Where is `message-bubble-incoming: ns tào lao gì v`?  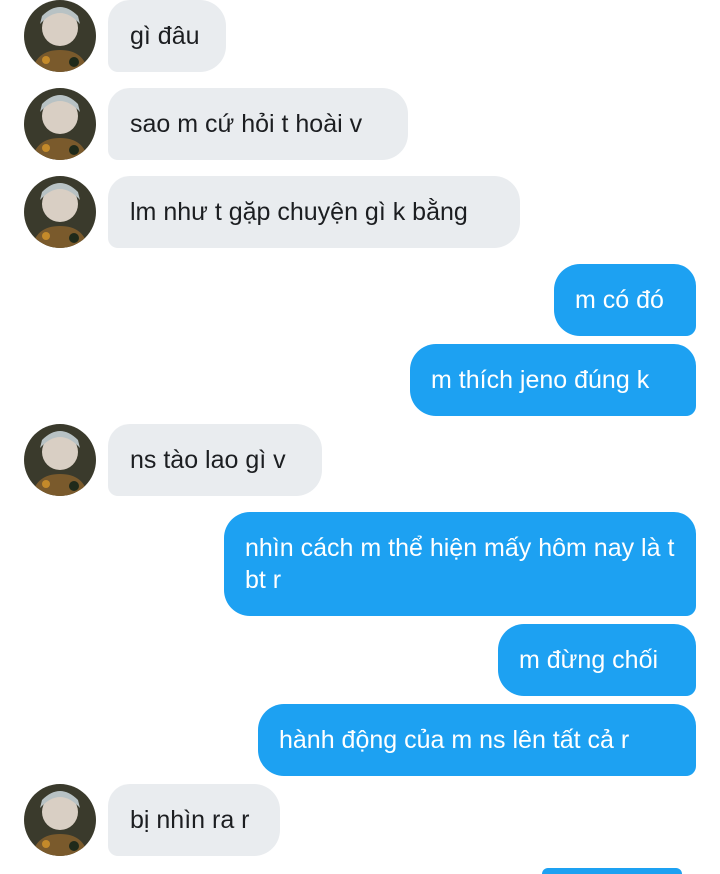
message-bubble-incoming: ns tào lao gì v is located at coordinates (215, 460).